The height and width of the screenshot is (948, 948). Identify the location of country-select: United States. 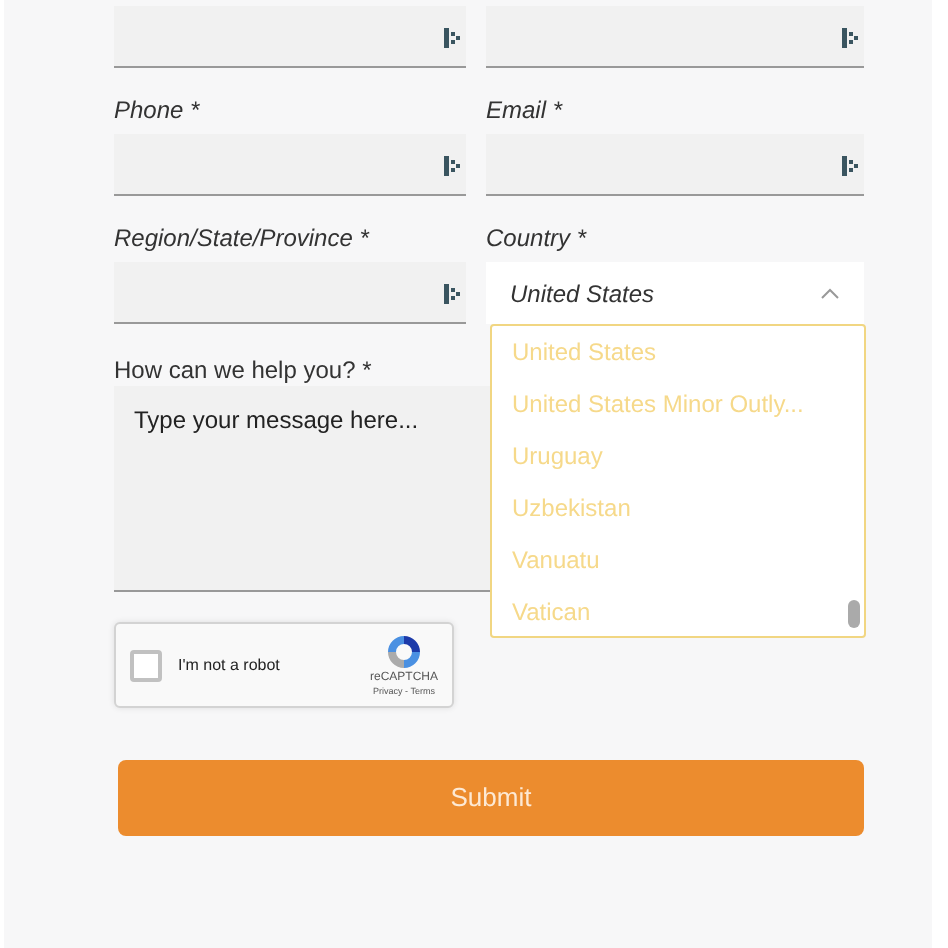
(675, 293).